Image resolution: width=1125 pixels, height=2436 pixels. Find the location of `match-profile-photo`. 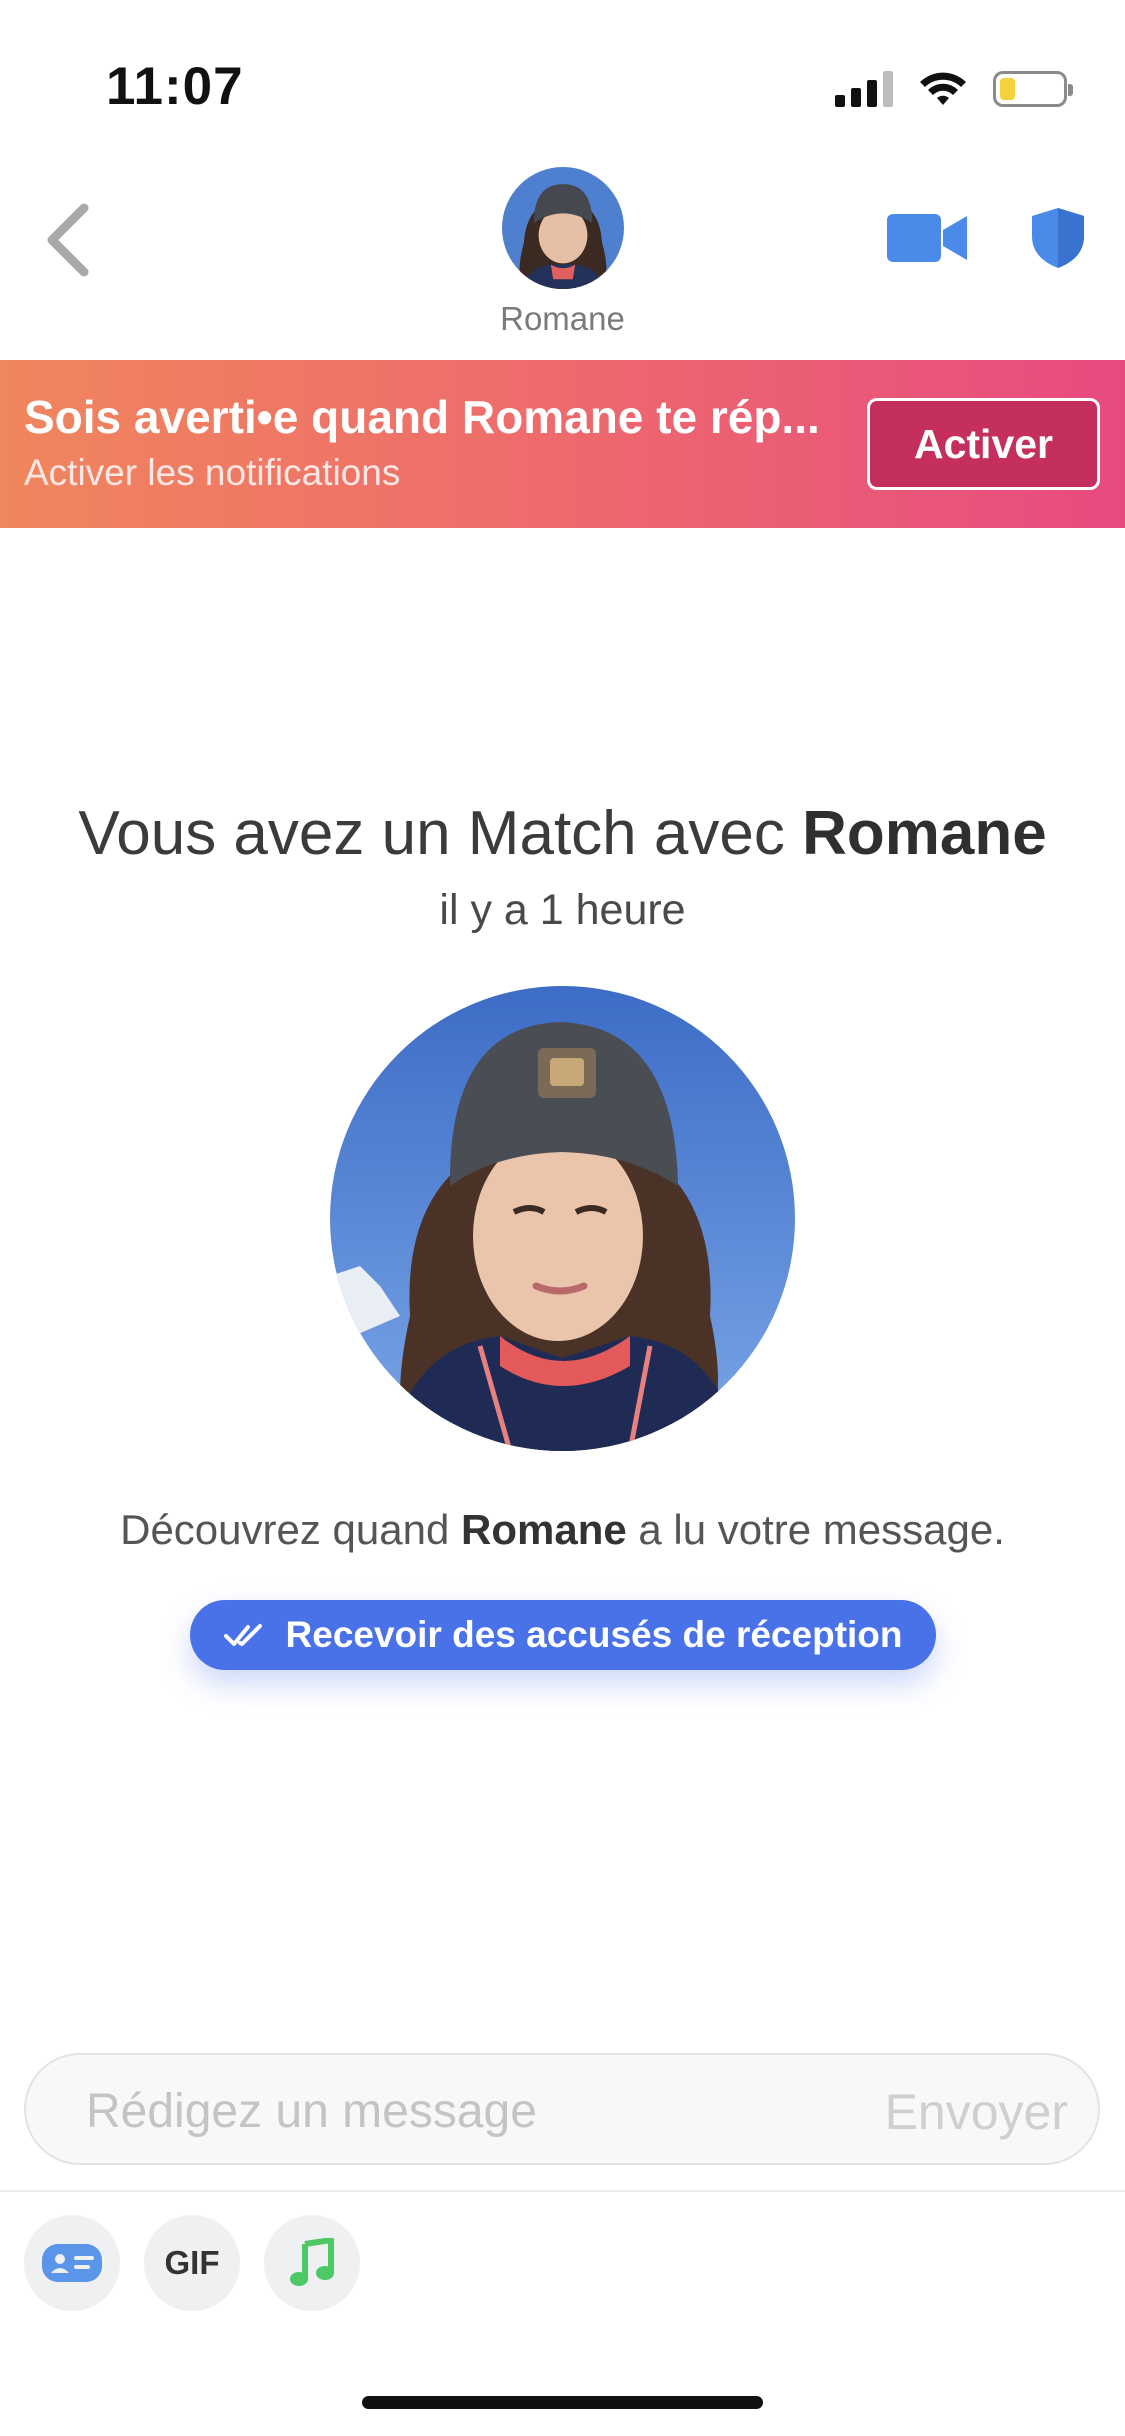

match-profile-photo is located at coordinates (562, 1218).